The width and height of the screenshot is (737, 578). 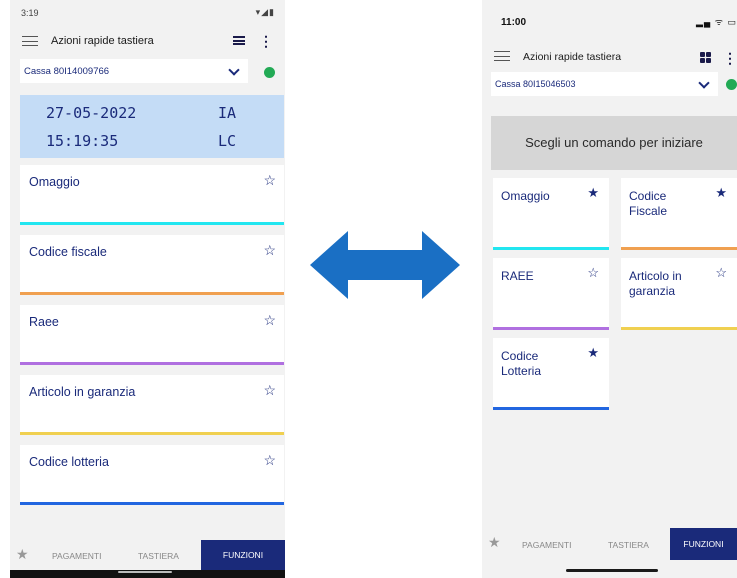 I want to click on cassa-value: Cassa 80I14009766, so click(x=67, y=71).